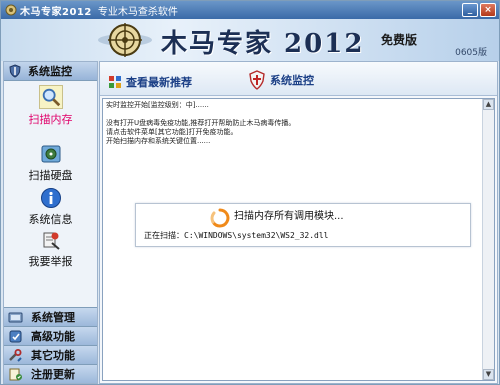 The width and height of the screenshot is (500, 385). Describe the element at coordinates (11, 10) in the screenshot. I see `app-icon` at that location.